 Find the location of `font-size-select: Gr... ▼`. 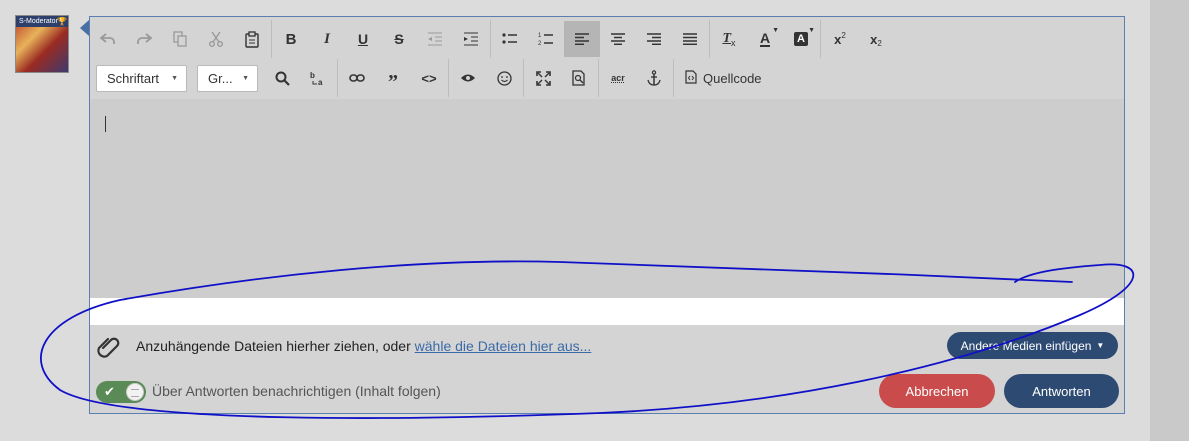

font-size-select: Gr... ▼ is located at coordinates (227, 78).